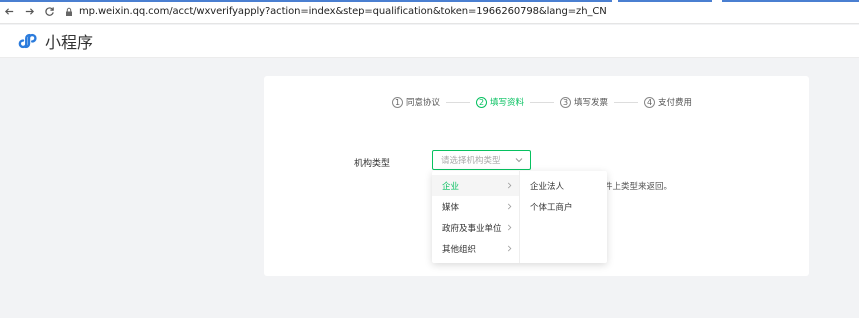 The height and width of the screenshot is (318, 859). Describe the element at coordinates (638, 187) in the screenshot. I see `hint-text: 件上类型来返回。` at that location.